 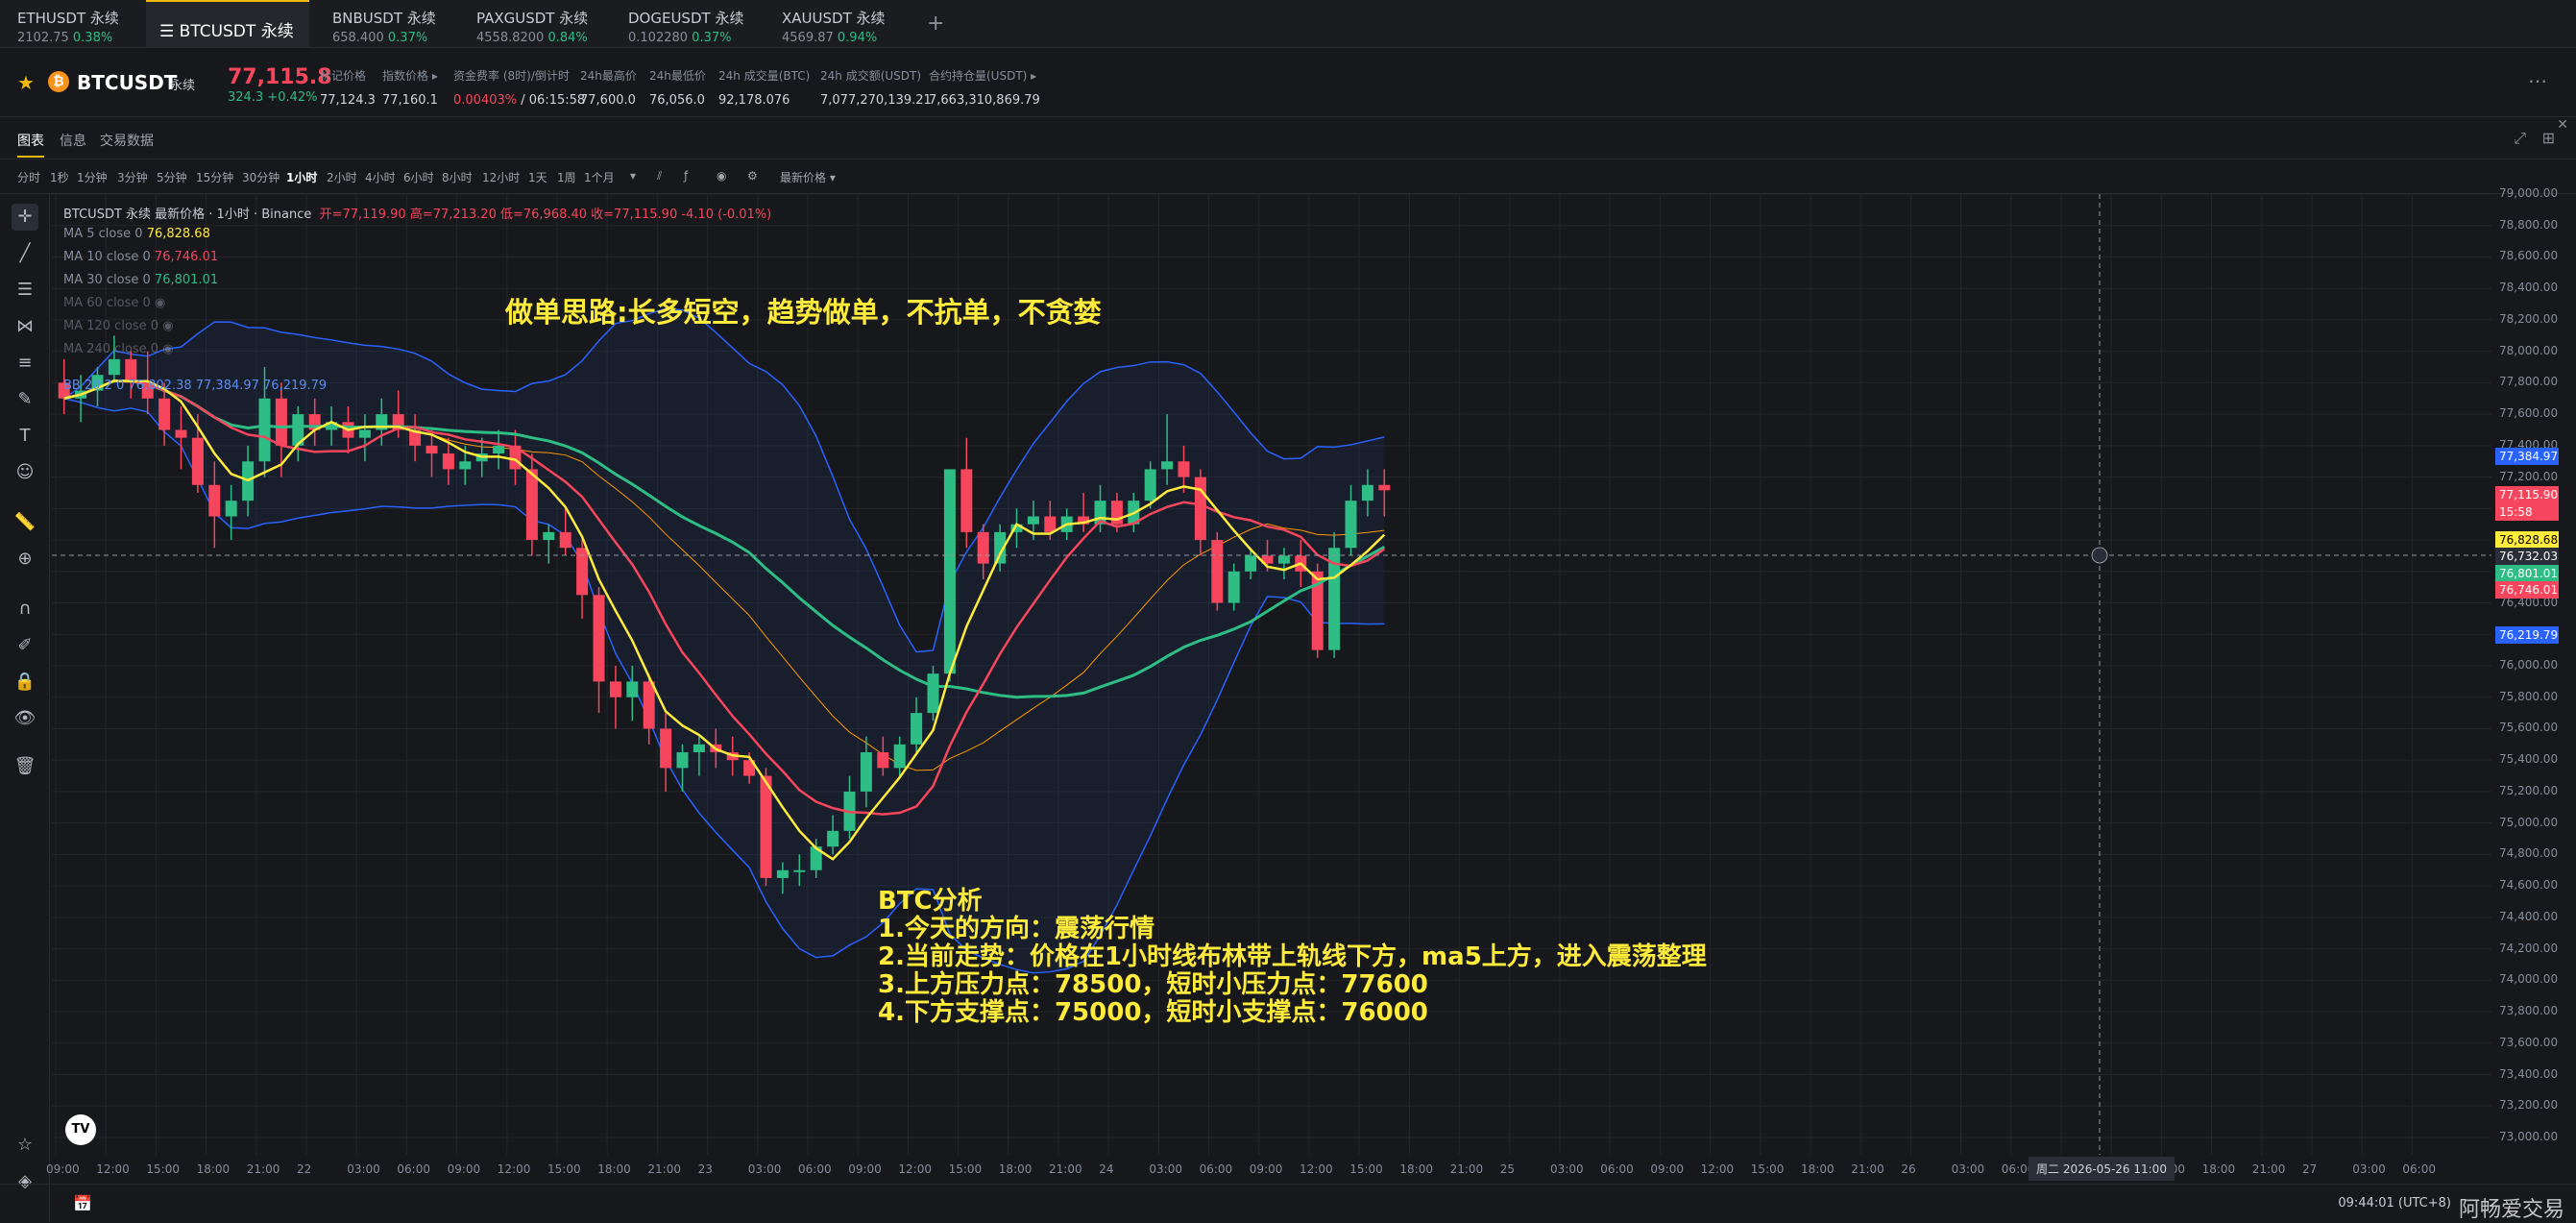 What do you see at coordinates (1288, 138) in the screenshot?
I see `chart-subtabs: 图表 信息 交易数据 ⤢ ⊞ ✕` at bounding box center [1288, 138].